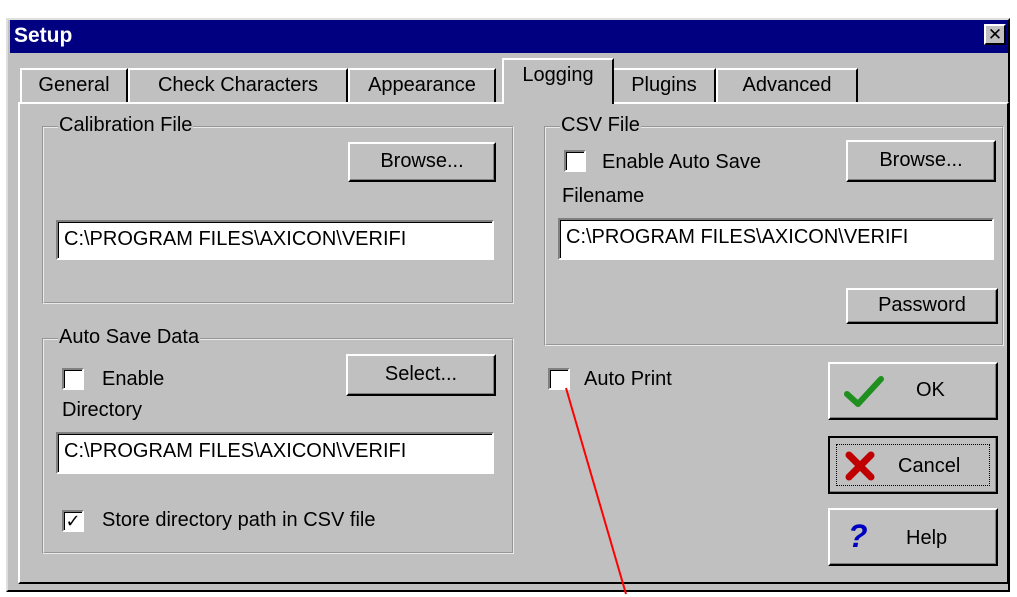 The image size is (1017, 597). I want to click on ok-button: OK, so click(913, 391).